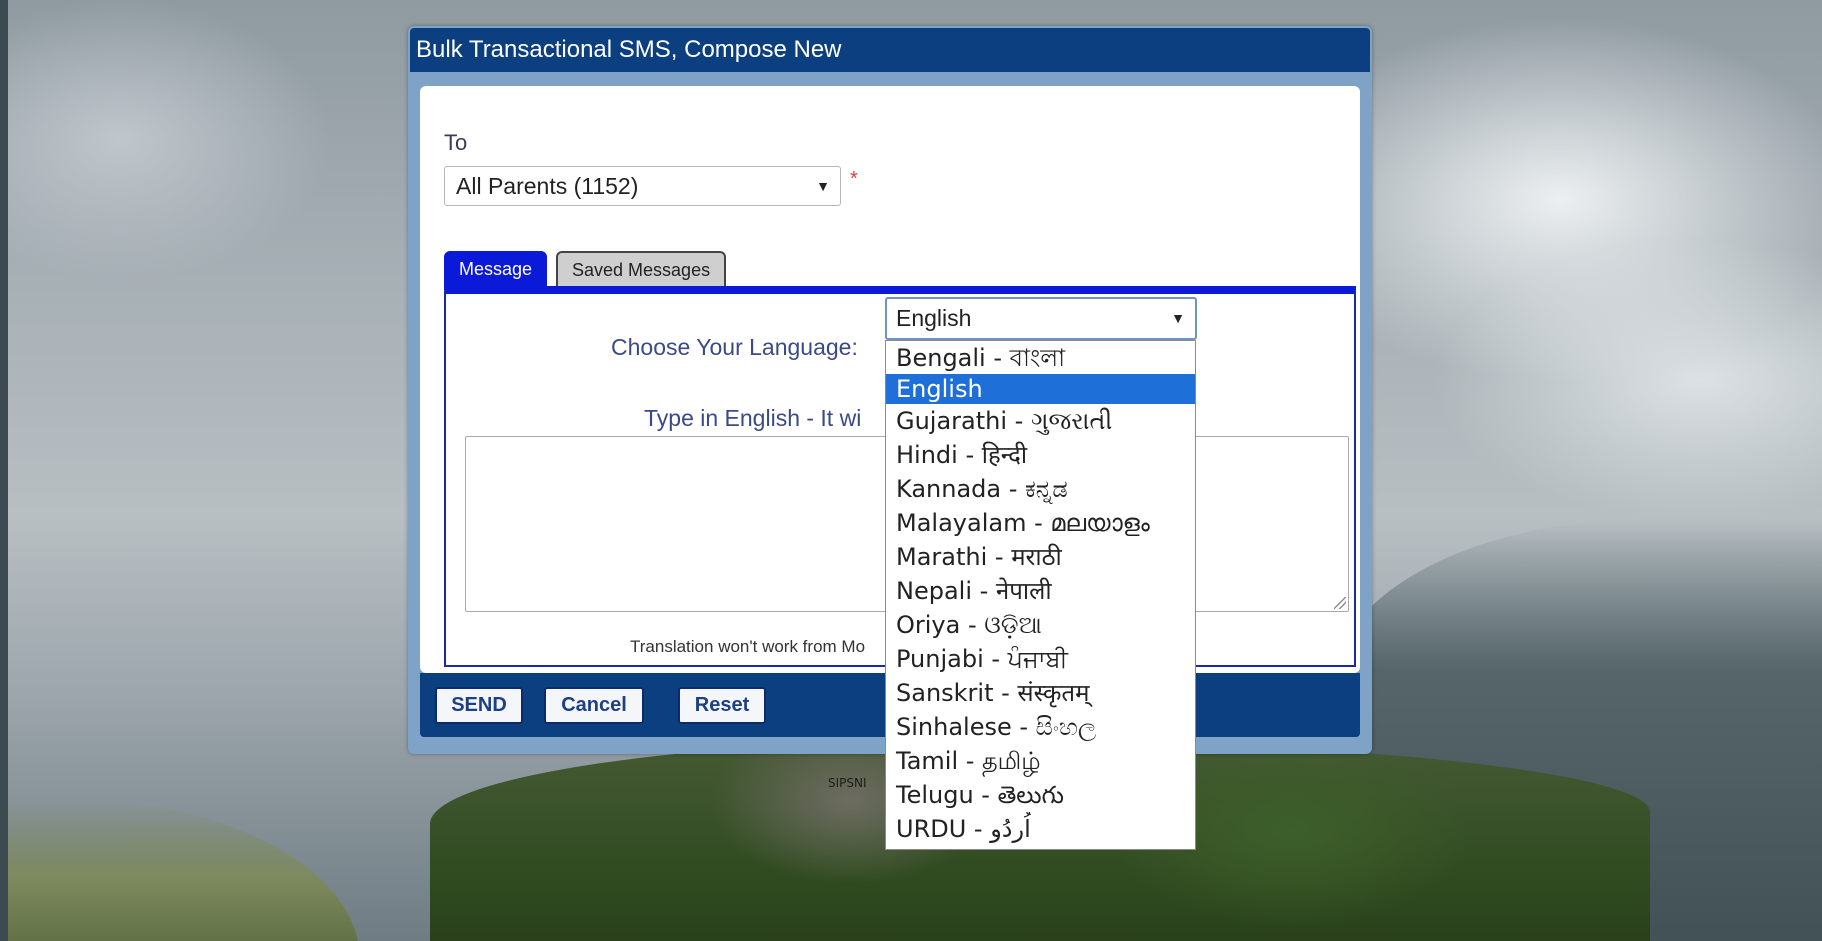 Image resolution: width=1822 pixels, height=941 pixels. Describe the element at coordinates (1040, 727) in the screenshot. I see `language-option: Sinhalese - සිංහල` at that location.